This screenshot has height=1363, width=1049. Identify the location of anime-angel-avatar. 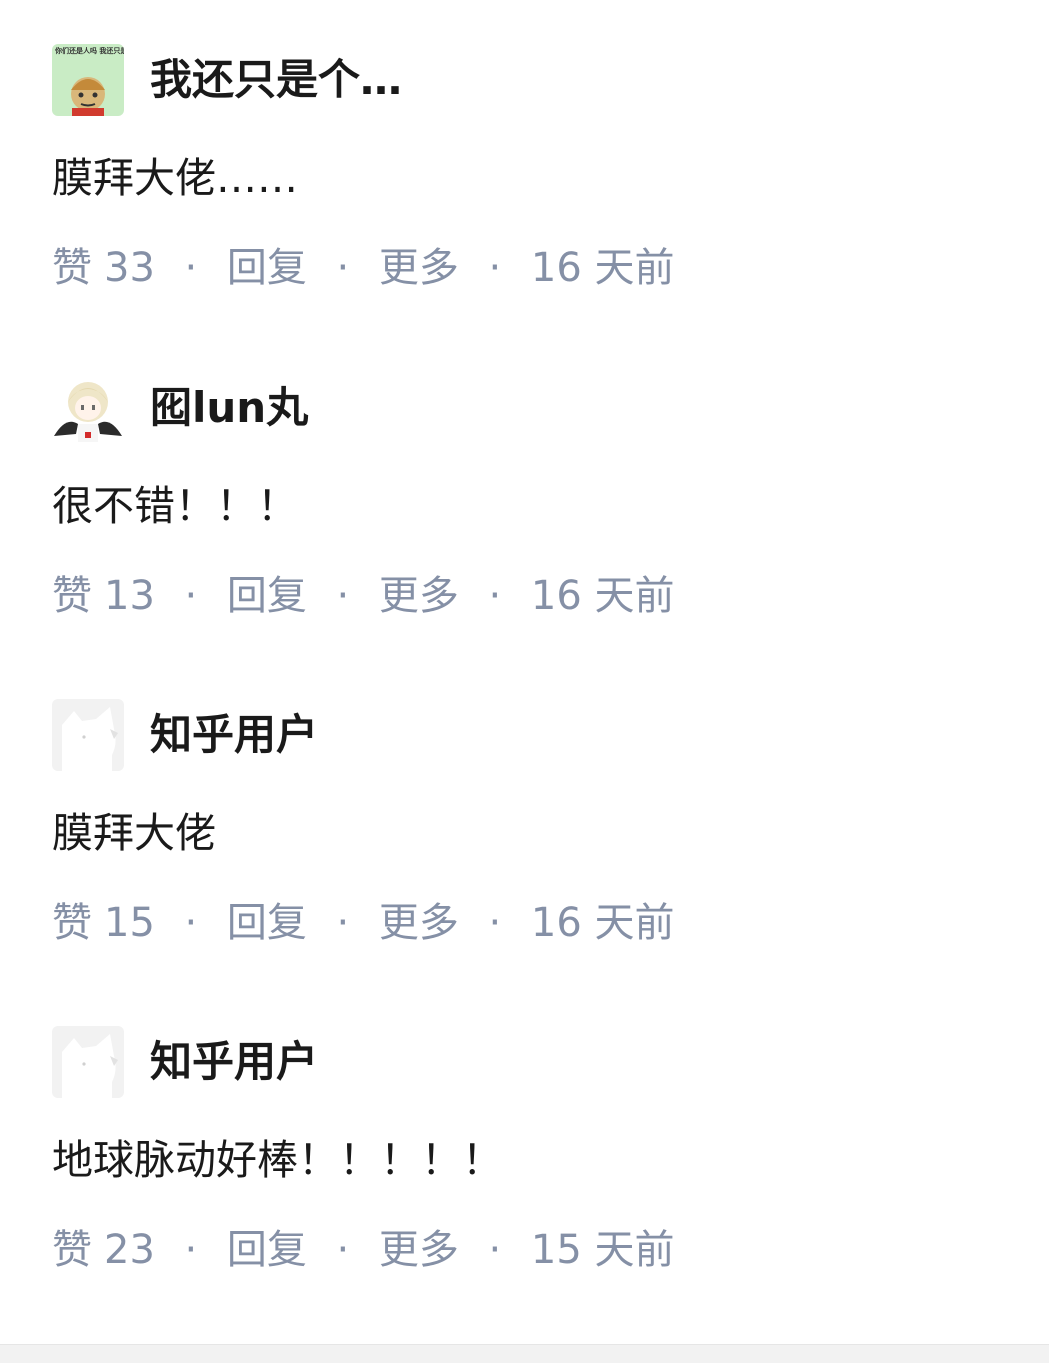
(88, 408).